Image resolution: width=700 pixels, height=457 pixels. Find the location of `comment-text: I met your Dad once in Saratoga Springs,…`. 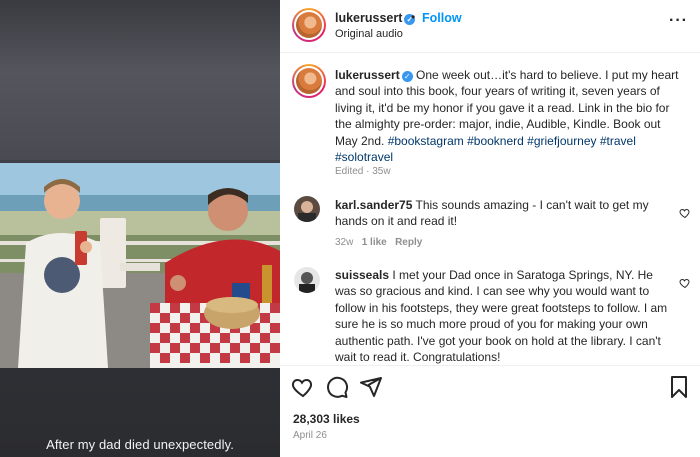

comment-text: I met your Dad once in Saratoga Springs,… is located at coordinates (501, 316).